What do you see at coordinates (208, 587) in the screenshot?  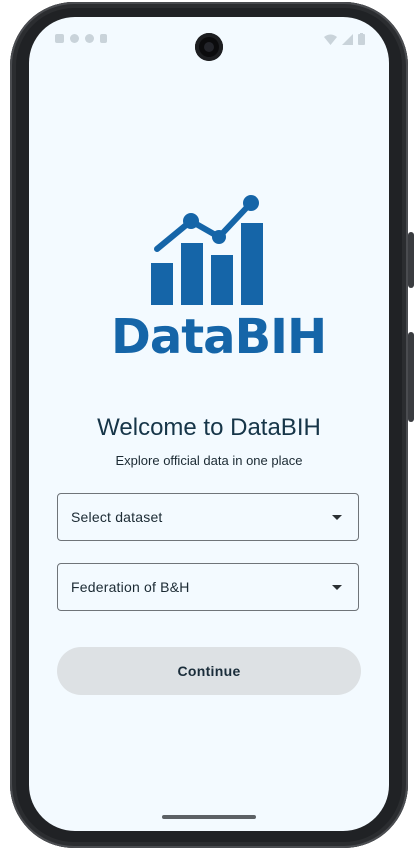 I see `entity-select: Federation of B&H` at bounding box center [208, 587].